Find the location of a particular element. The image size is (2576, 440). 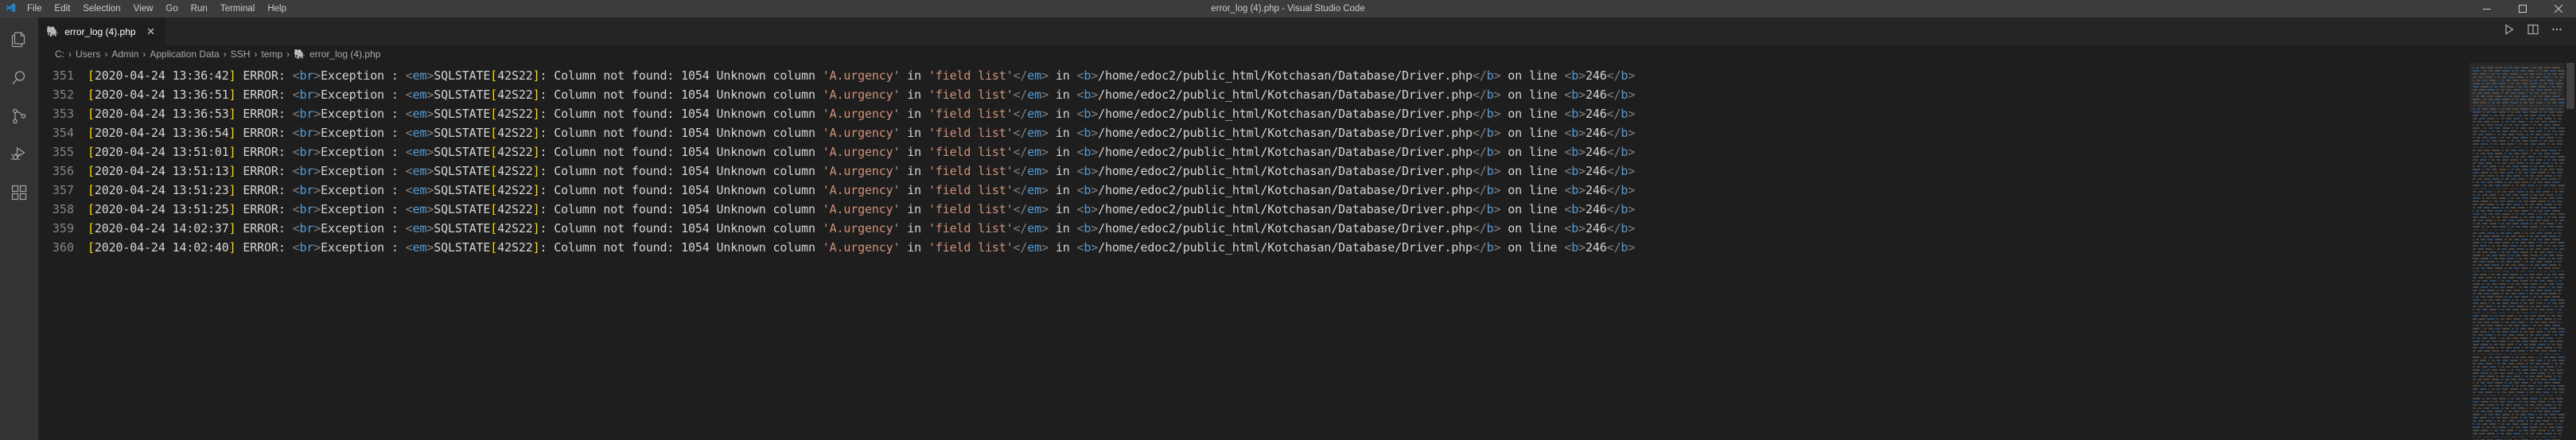

line-number: 358 is located at coordinates (63, 209).